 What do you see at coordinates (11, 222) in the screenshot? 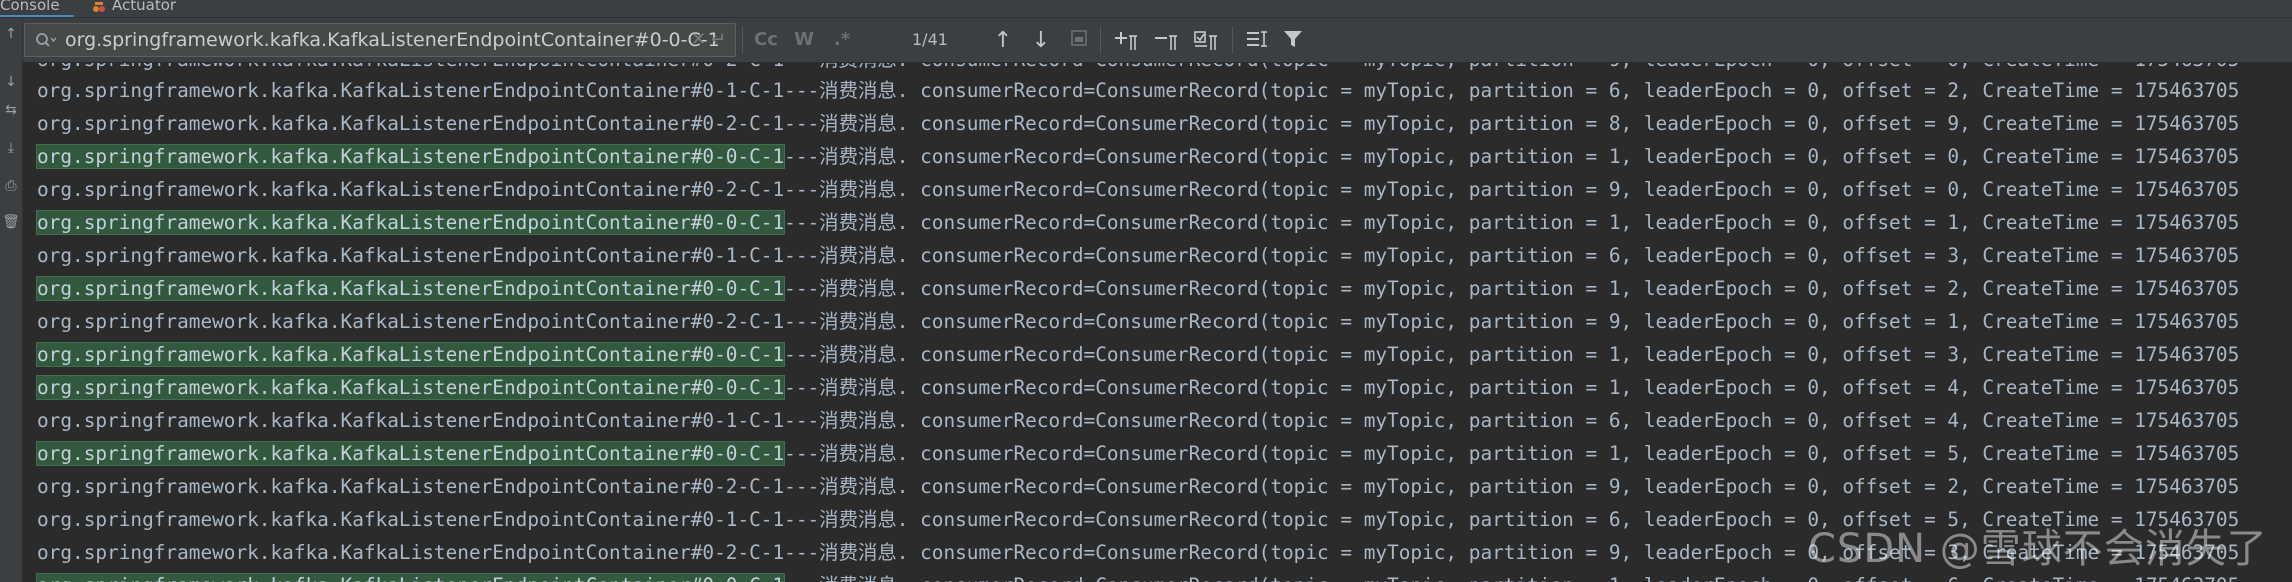
I see `clear-all-icon: 🗑` at bounding box center [11, 222].